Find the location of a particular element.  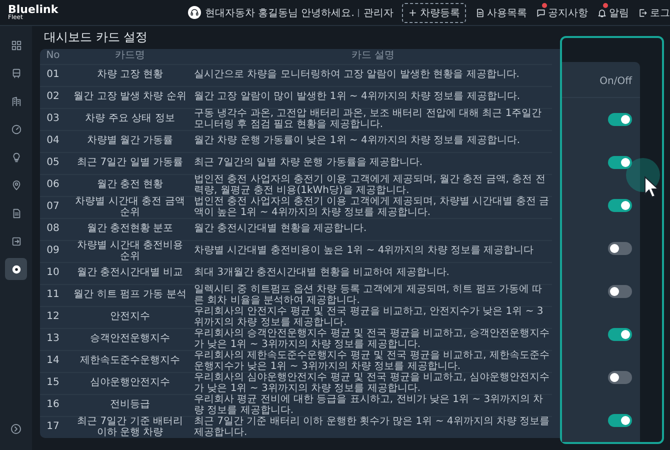

card-name: 월간 고장 발생 차량 순위 is located at coordinates (130, 97).